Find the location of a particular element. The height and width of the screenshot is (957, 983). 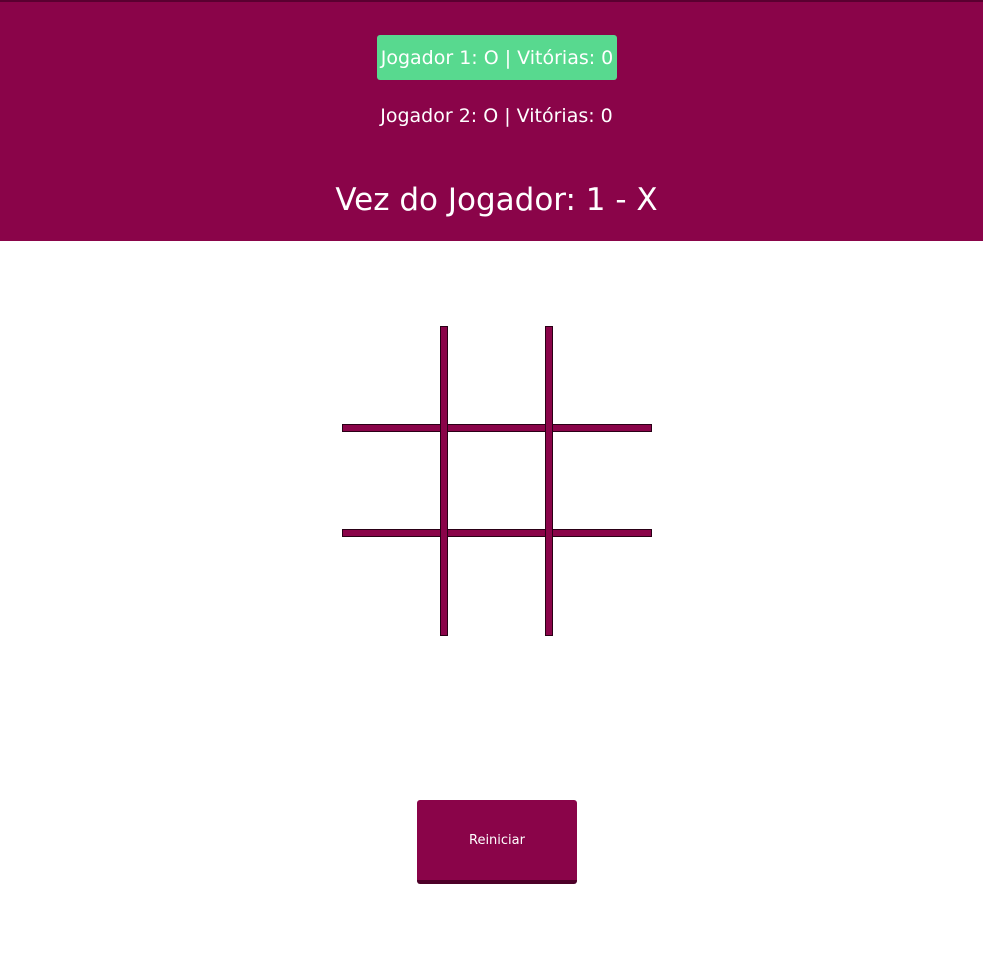

game-board is located at coordinates (497, 481).